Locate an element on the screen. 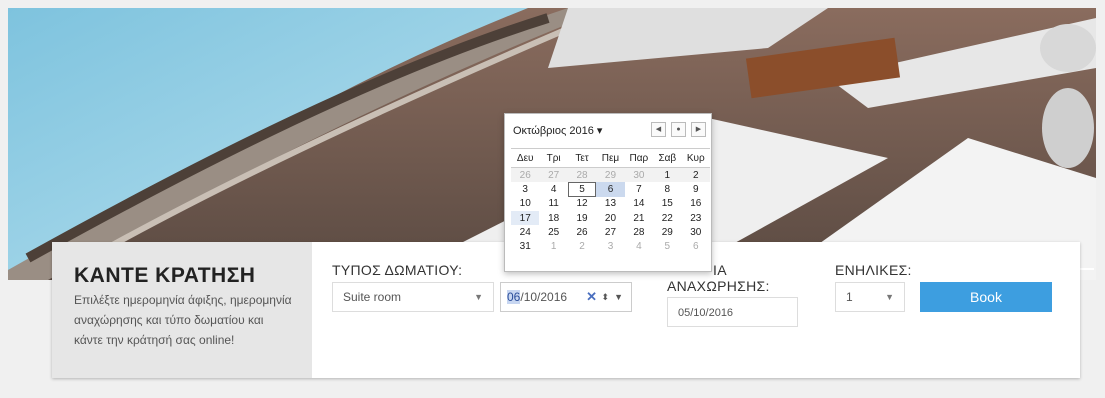 This screenshot has height=398, width=1105. adults-value: 1 is located at coordinates (849, 297).